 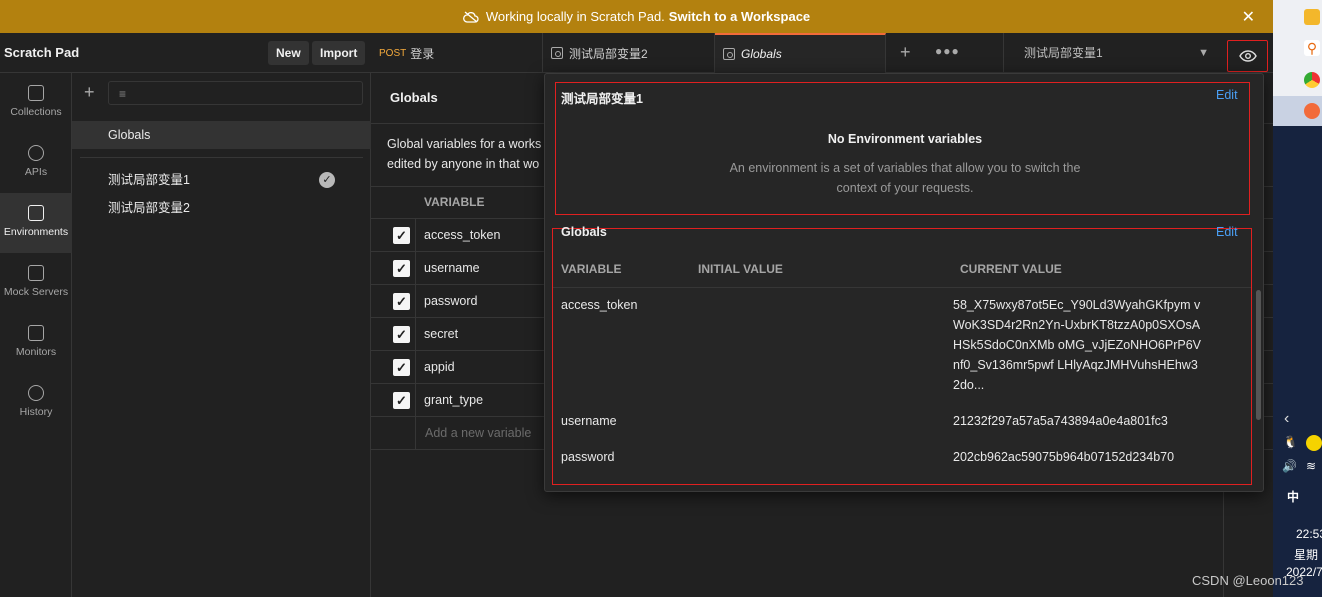 What do you see at coordinates (1312, 111) in the screenshot?
I see `postman-icon` at bounding box center [1312, 111].